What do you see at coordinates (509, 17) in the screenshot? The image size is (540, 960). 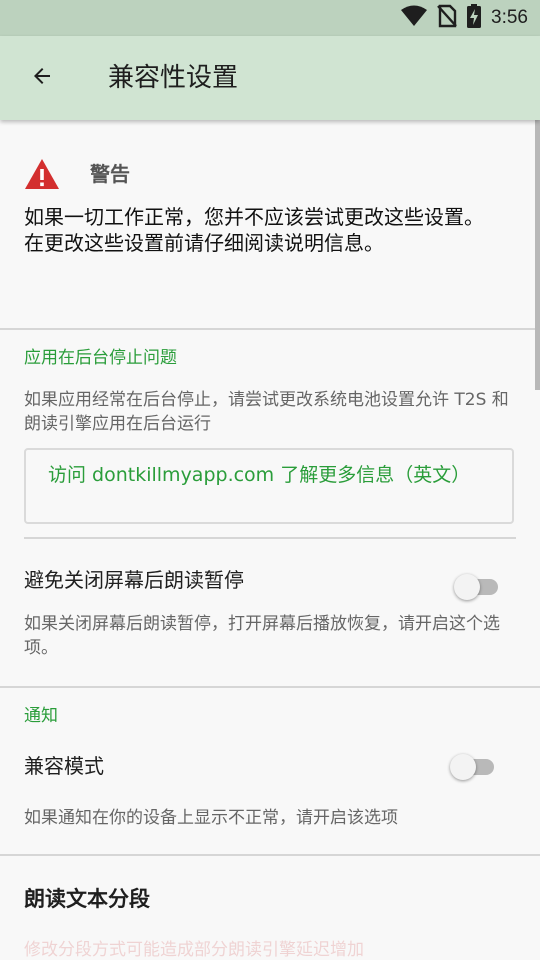 I see `status-time: 3:56` at bounding box center [509, 17].